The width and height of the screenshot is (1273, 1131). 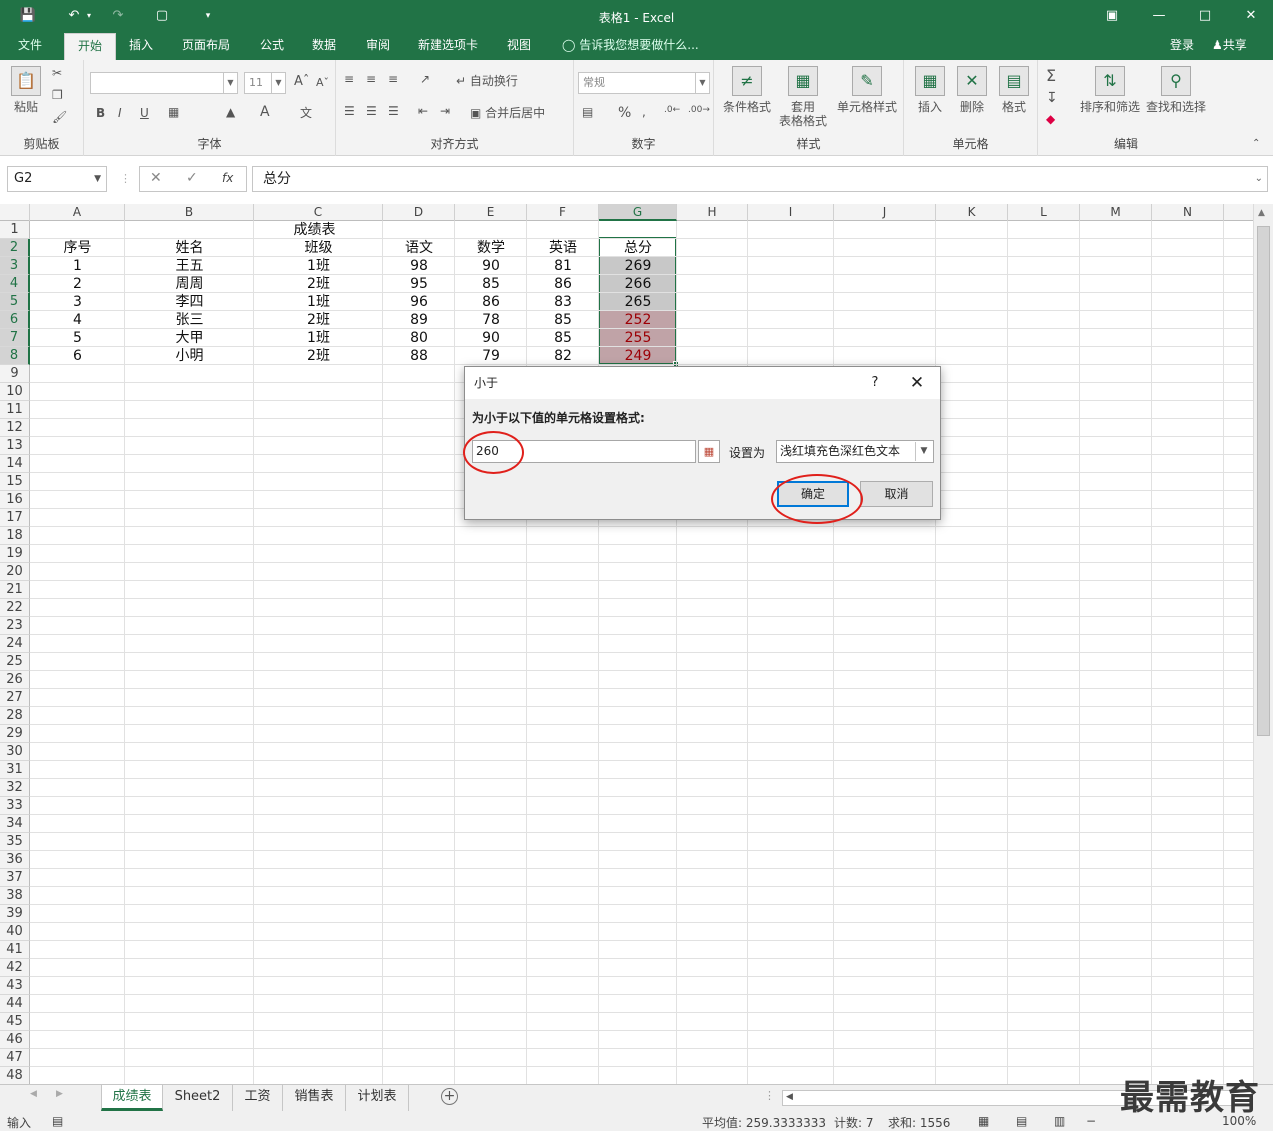 What do you see at coordinates (15, 968) in the screenshot?
I see `row-header: 42` at bounding box center [15, 968].